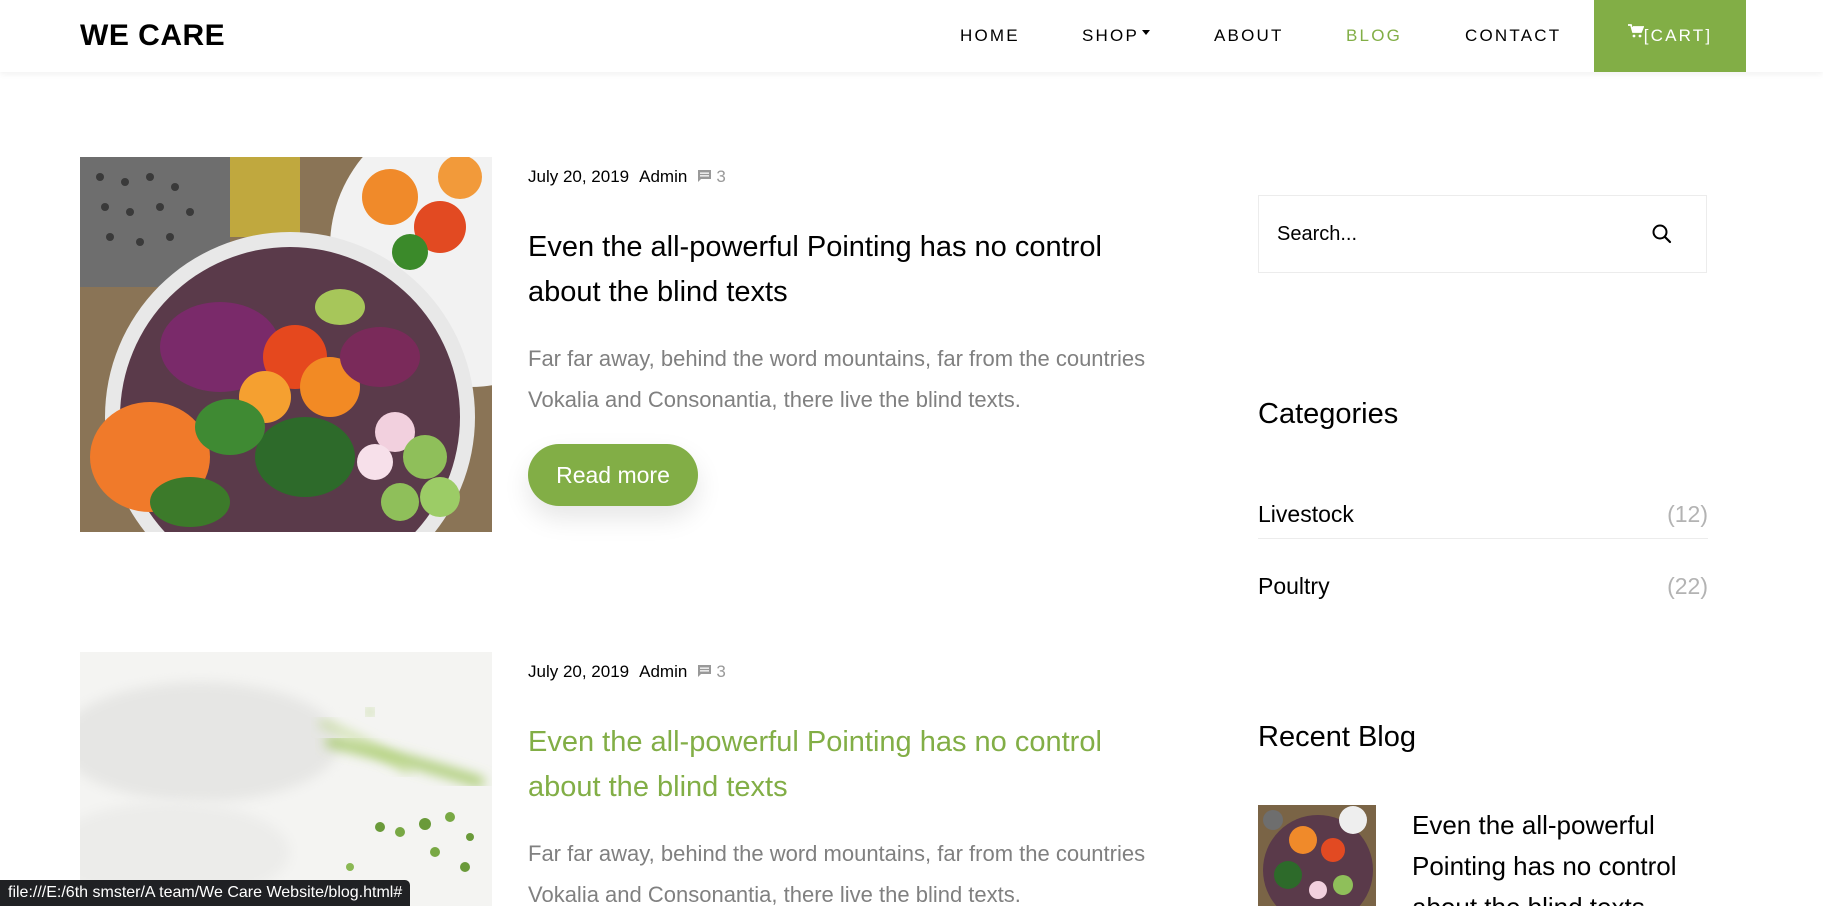 The height and width of the screenshot is (906, 1823). What do you see at coordinates (1483, 521) in the screenshot?
I see `category-item-livestock: Livestock (12)` at bounding box center [1483, 521].